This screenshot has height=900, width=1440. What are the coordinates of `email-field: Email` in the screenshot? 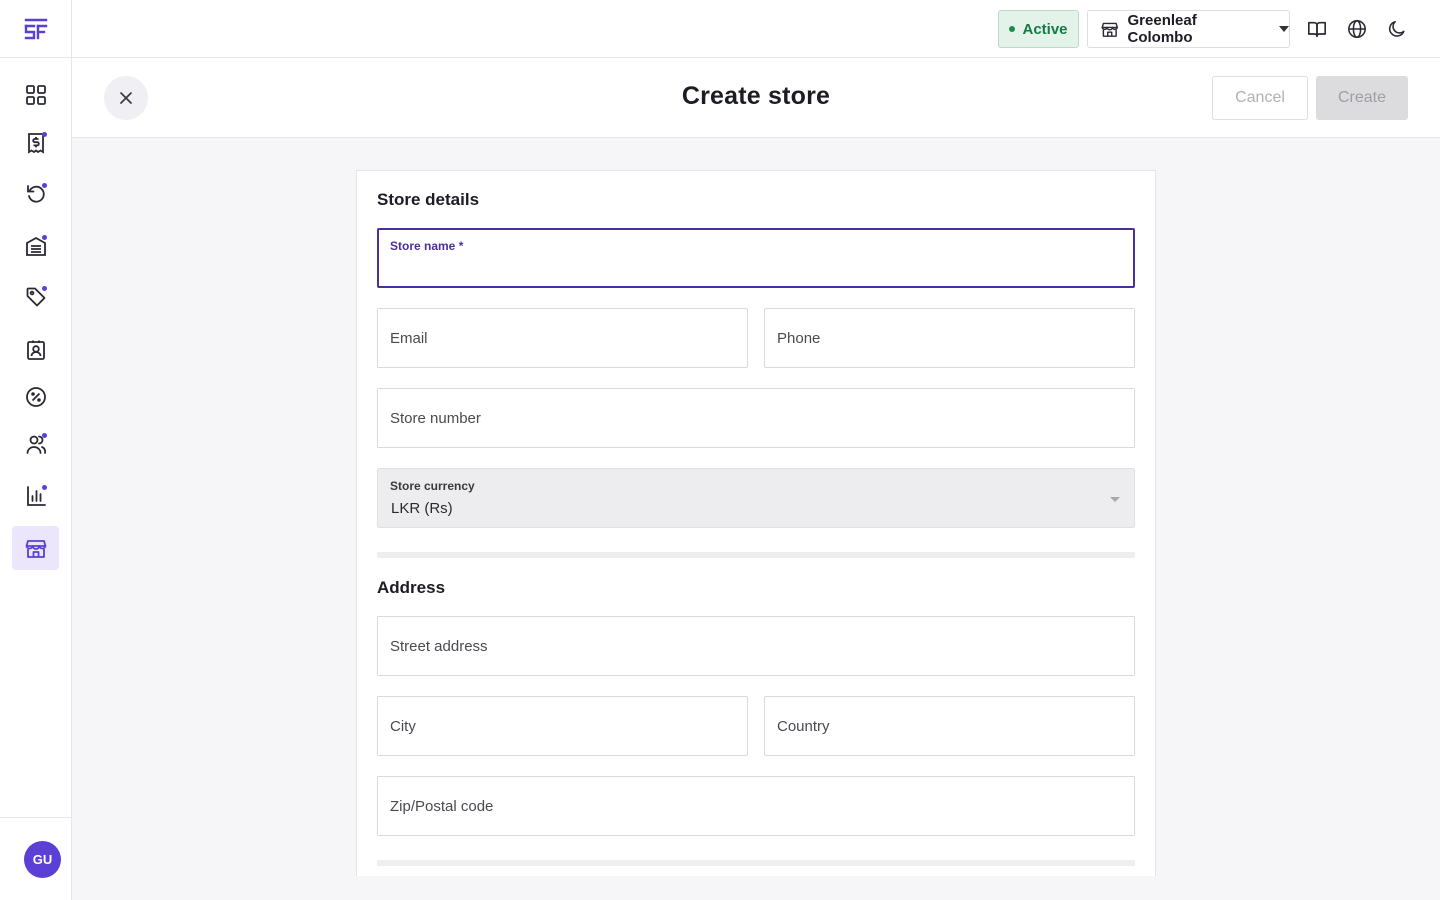 It's located at (562, 338).